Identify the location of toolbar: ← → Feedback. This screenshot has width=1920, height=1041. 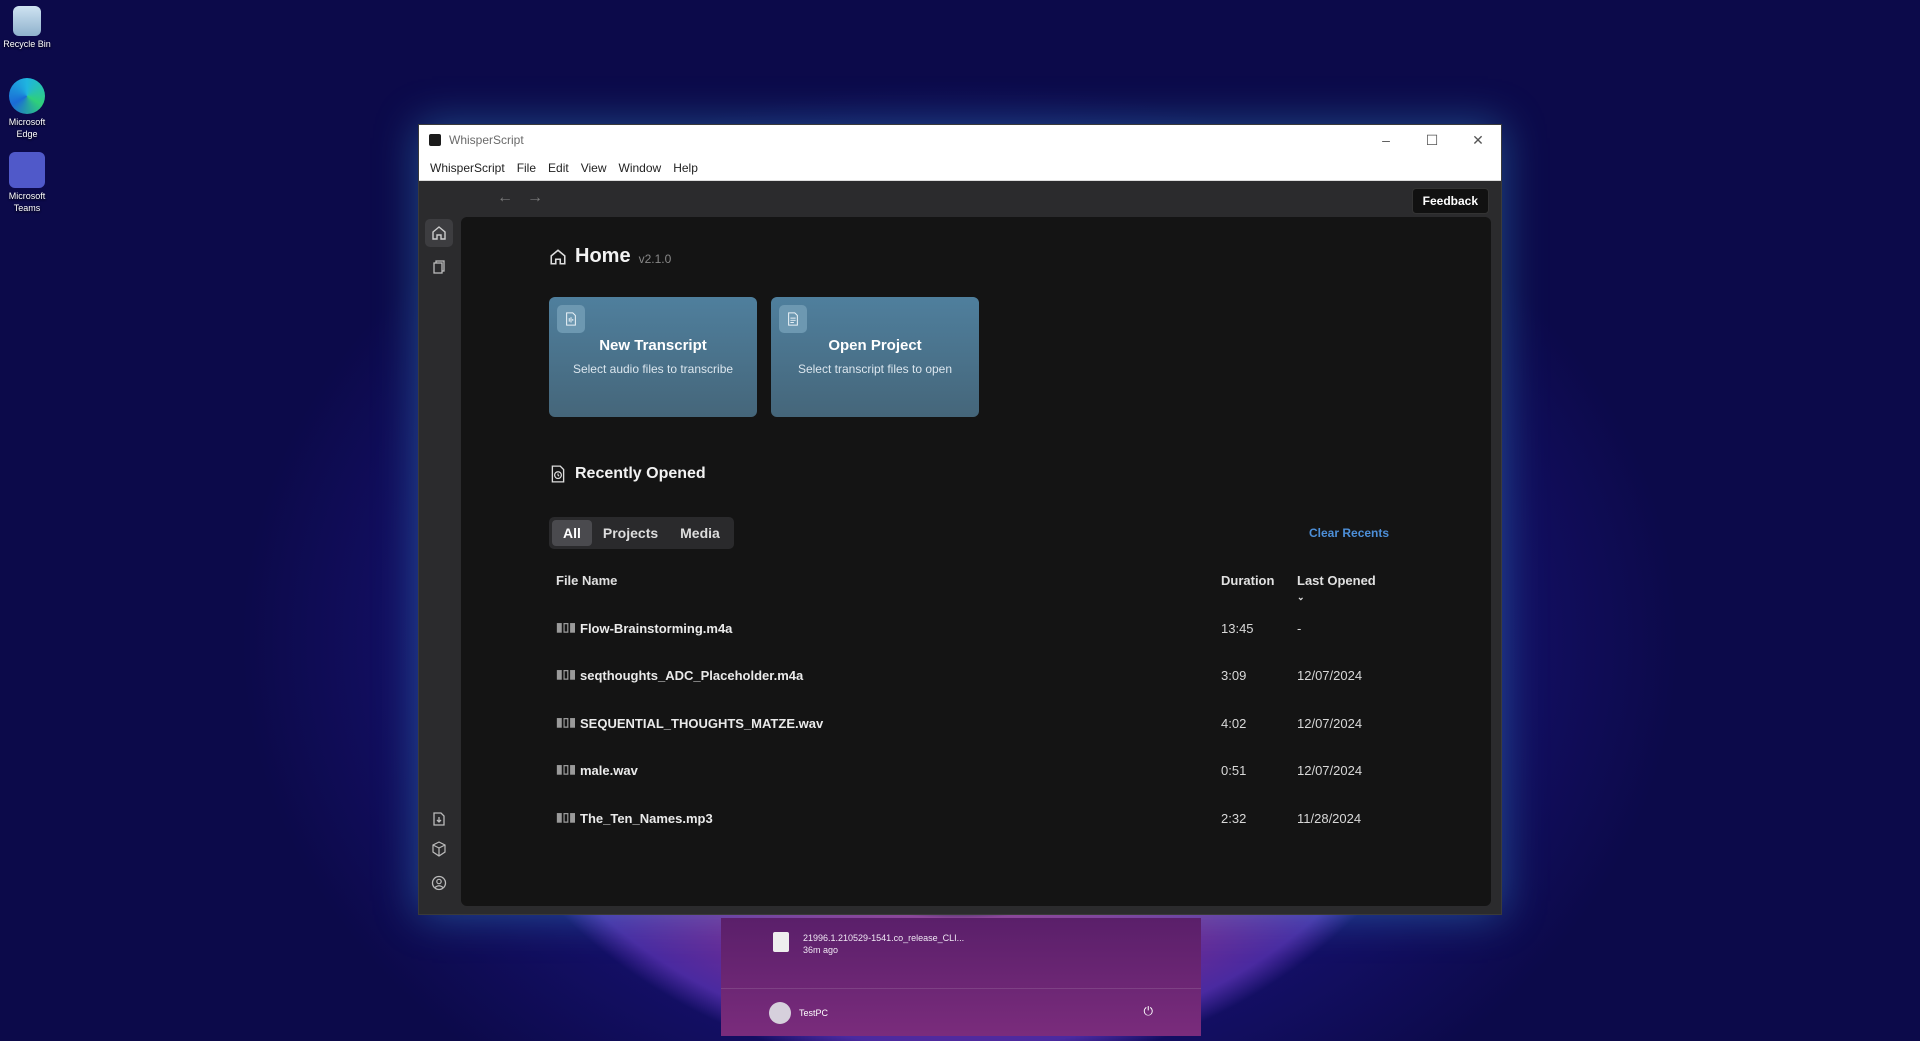
(960, 198).